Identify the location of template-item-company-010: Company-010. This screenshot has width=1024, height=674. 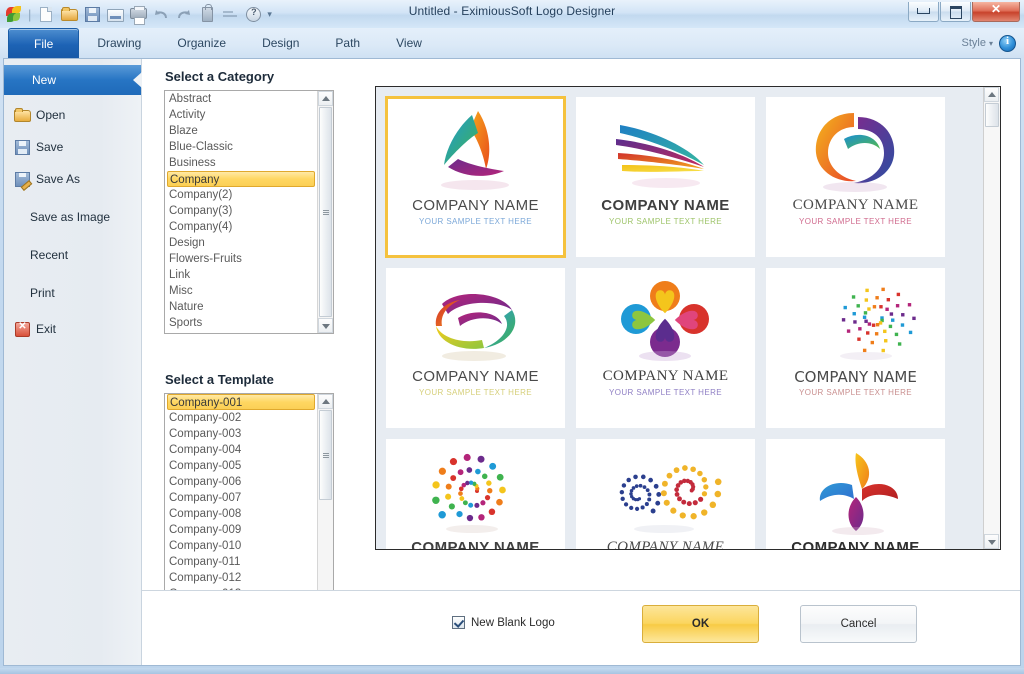
(241, 546).